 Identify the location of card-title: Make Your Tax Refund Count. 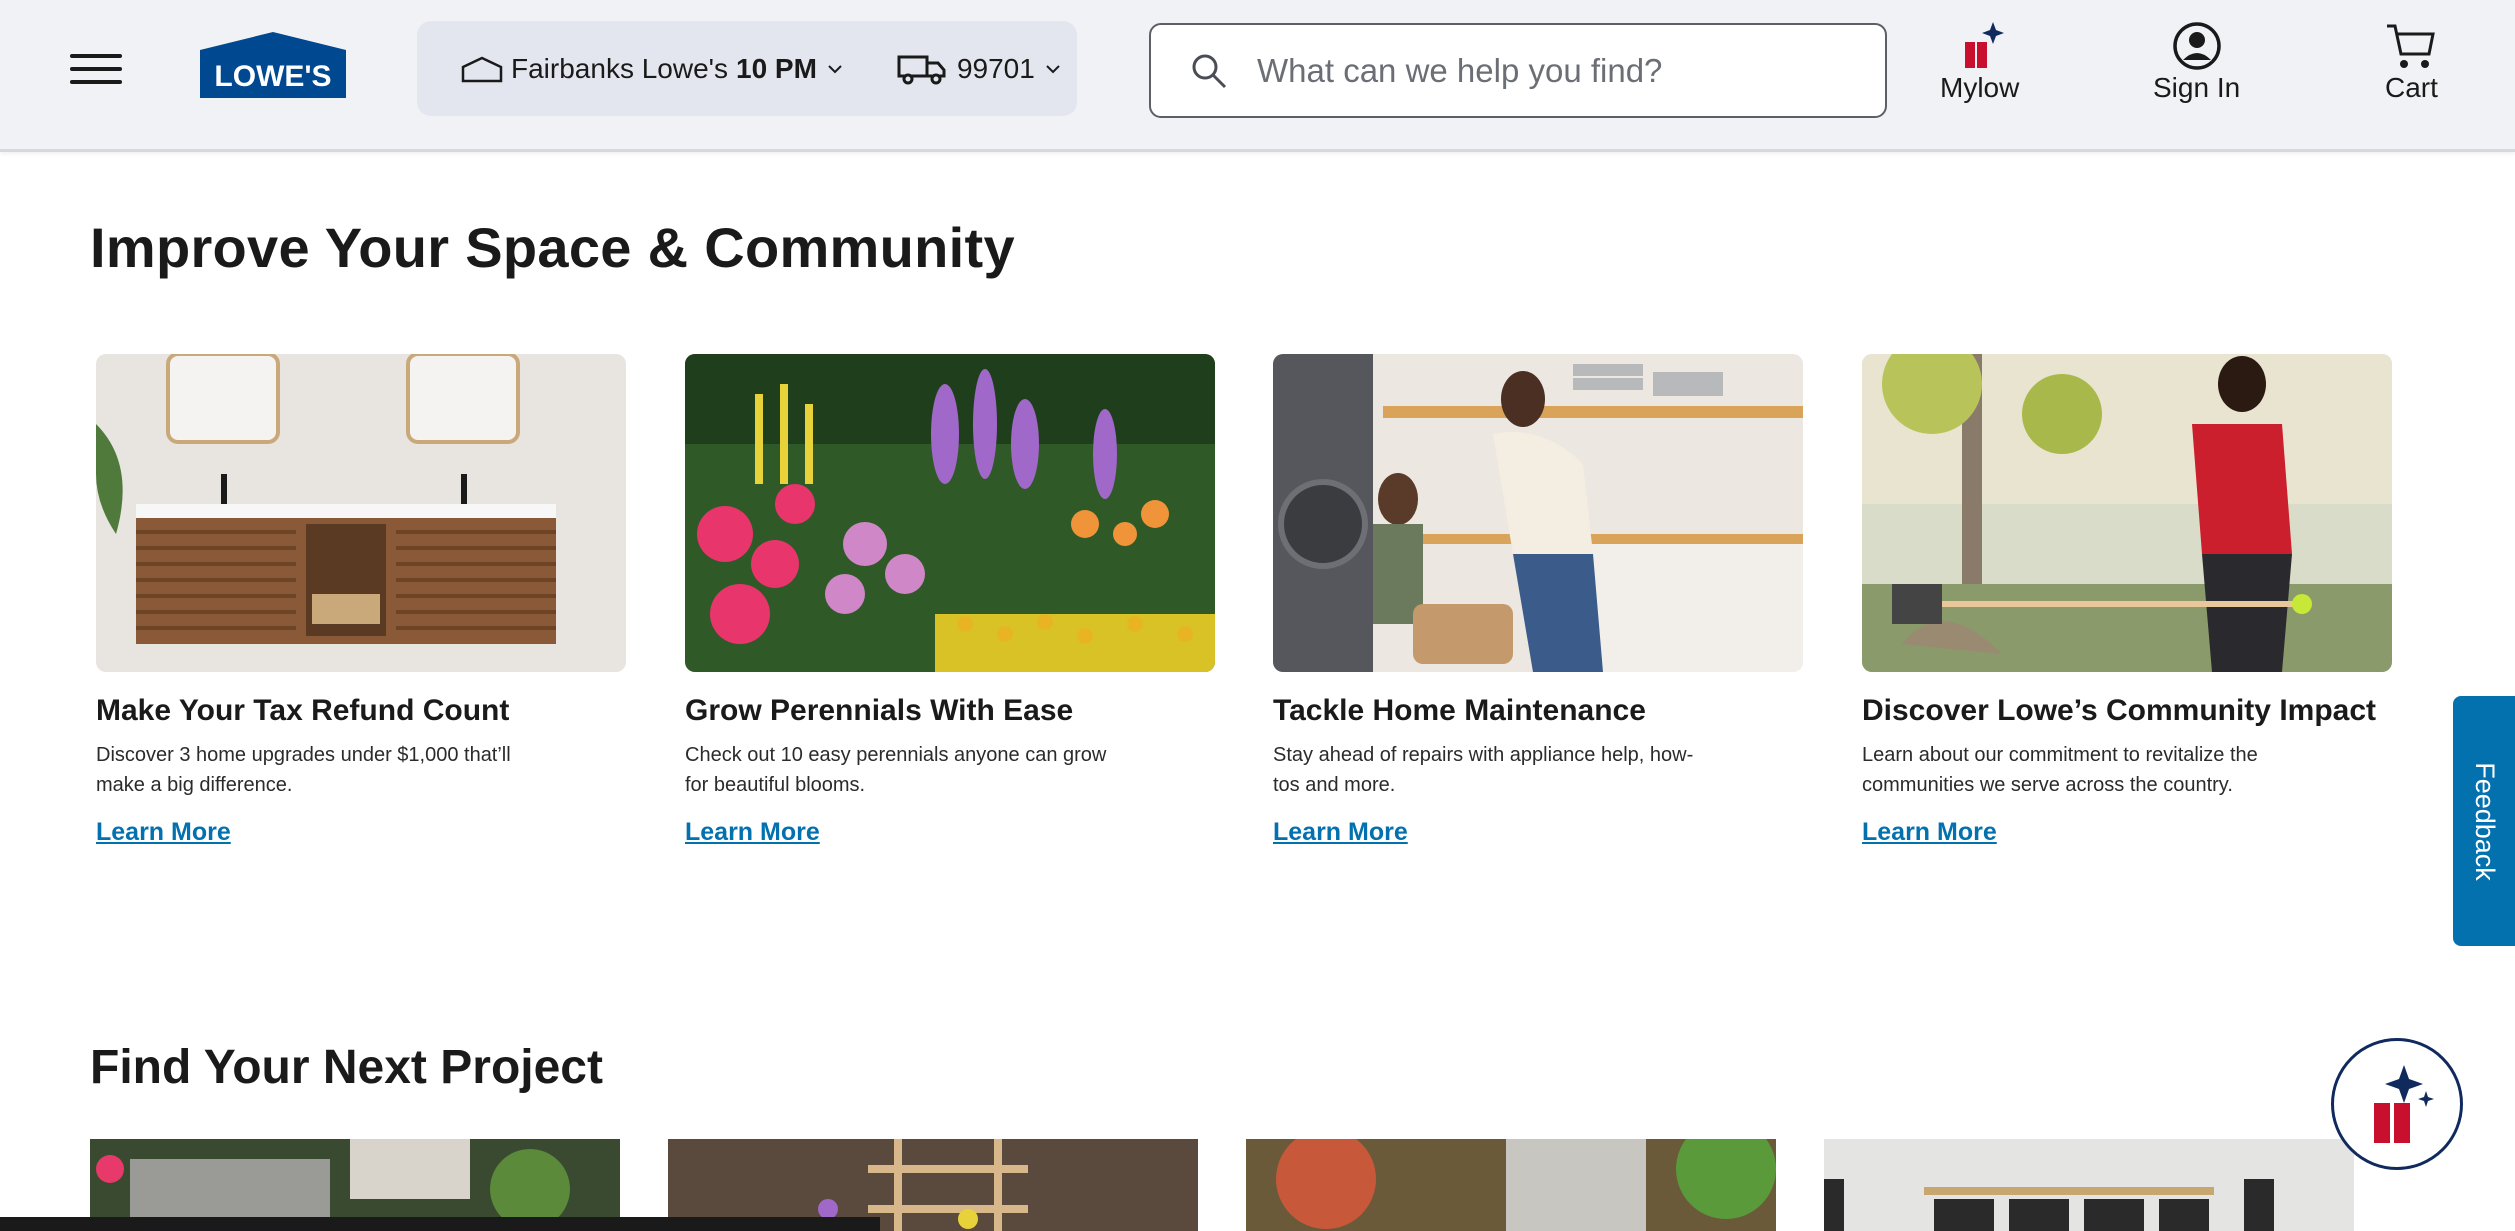
(303, 710).